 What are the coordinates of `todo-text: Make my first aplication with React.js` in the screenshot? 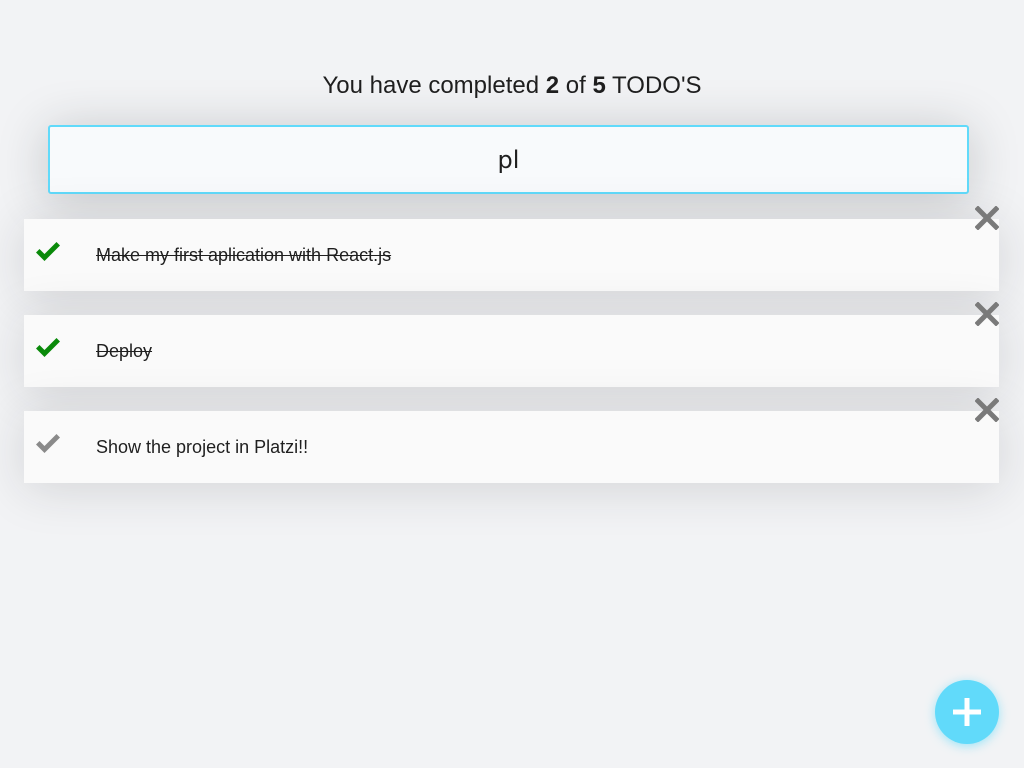 It's located at (244, 255).